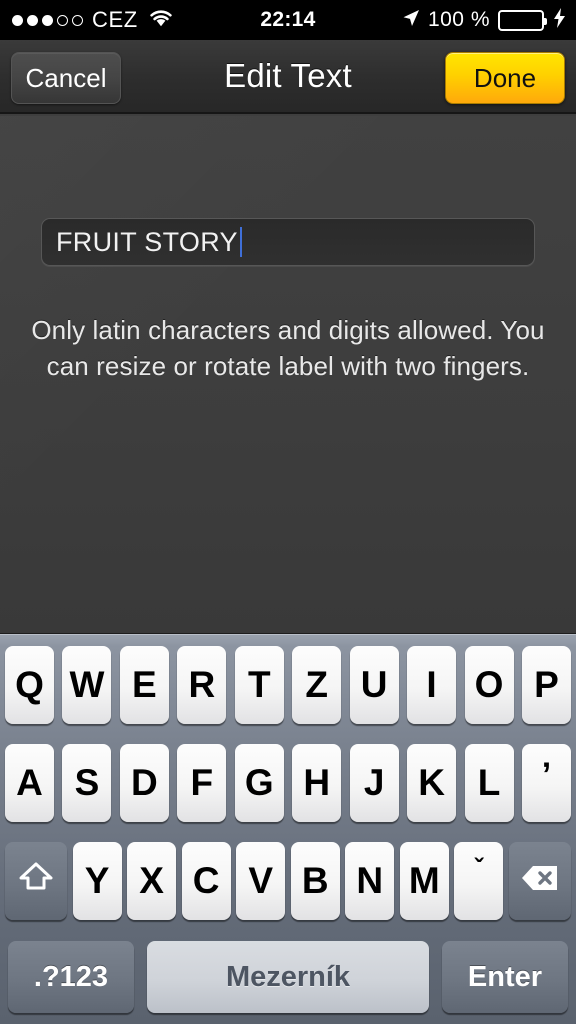 This screenshot has height=1024, width=576. Describe the element at coordinates (206, 881) in the screenshot. I see `key-c: C` at that location.